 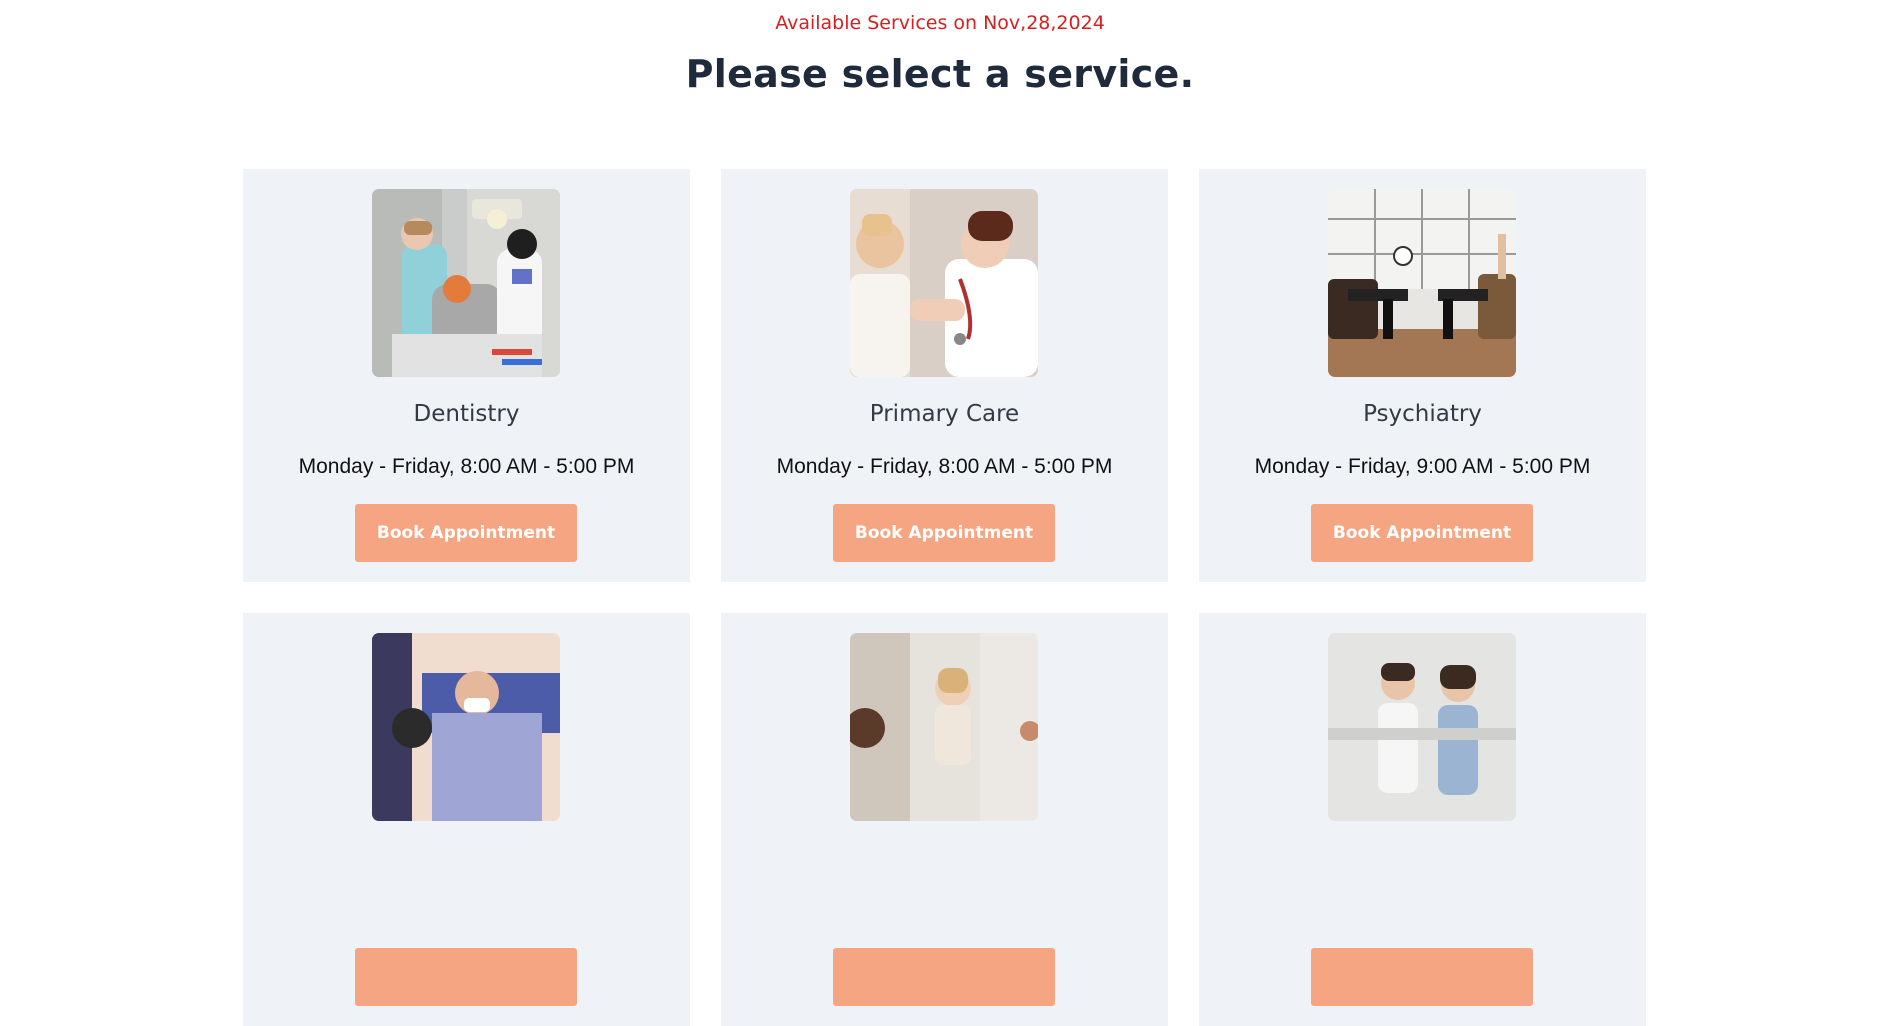 What do you see at coordinates (940, 23) in the screenshot?
I see `available-date-text: Available Services on Nov,28,2024` at bounding box center [940, 23].